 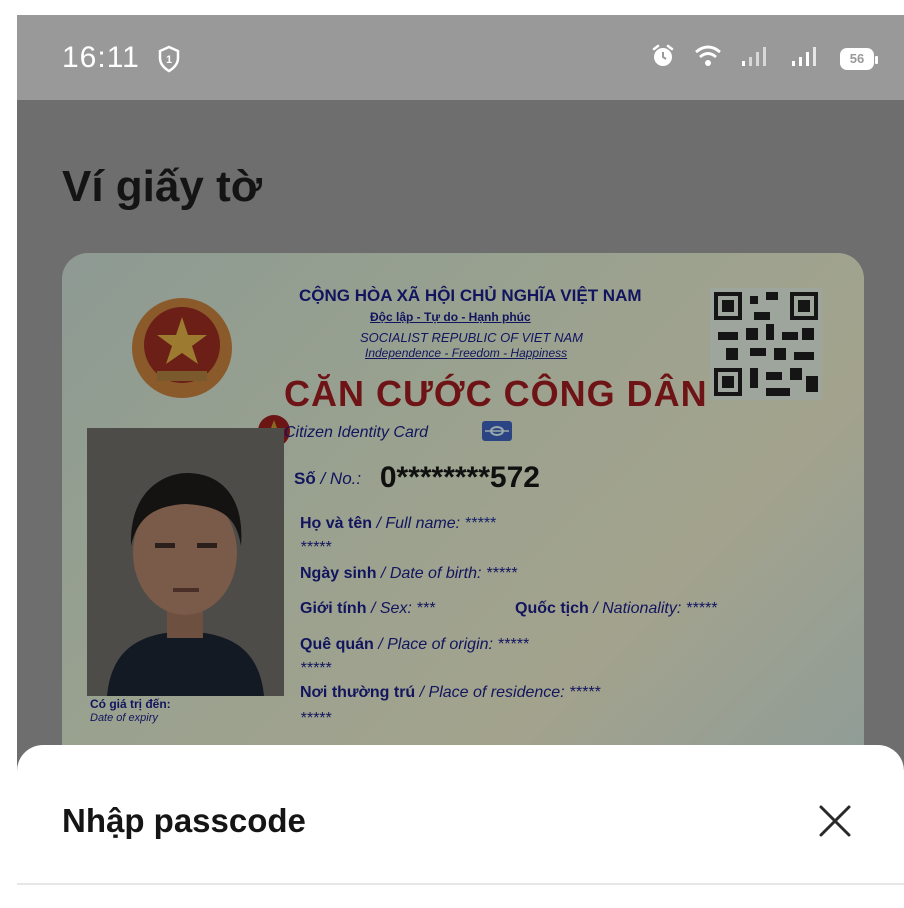 What do you see at coordinates (185, 562) in the screenshot?
I see `portrait-photo` at bounding box center [185, 562].